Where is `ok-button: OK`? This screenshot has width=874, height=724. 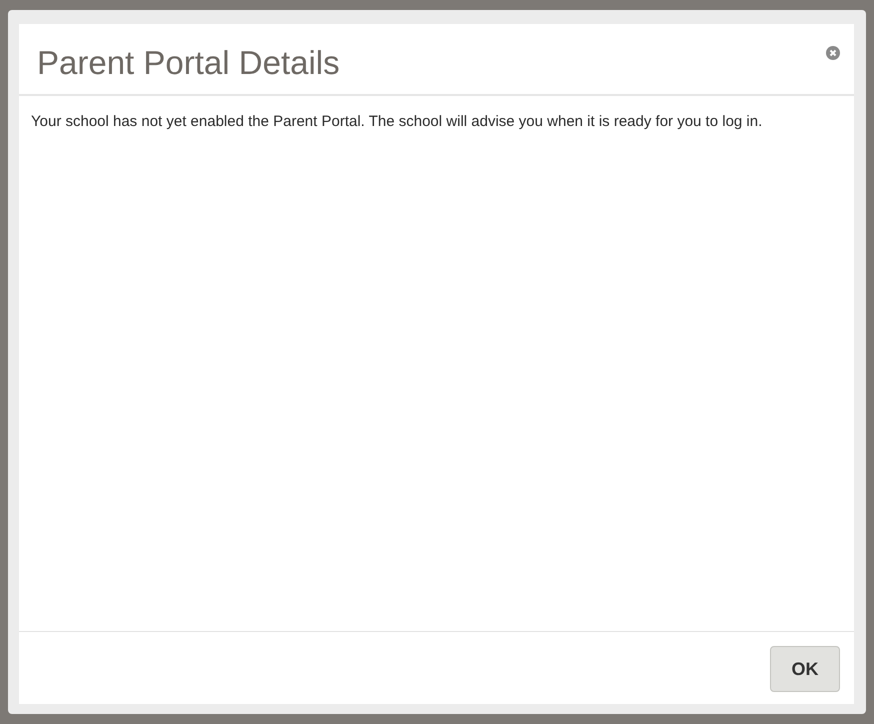 ok-button: OK is located at coordinates (805, 669).